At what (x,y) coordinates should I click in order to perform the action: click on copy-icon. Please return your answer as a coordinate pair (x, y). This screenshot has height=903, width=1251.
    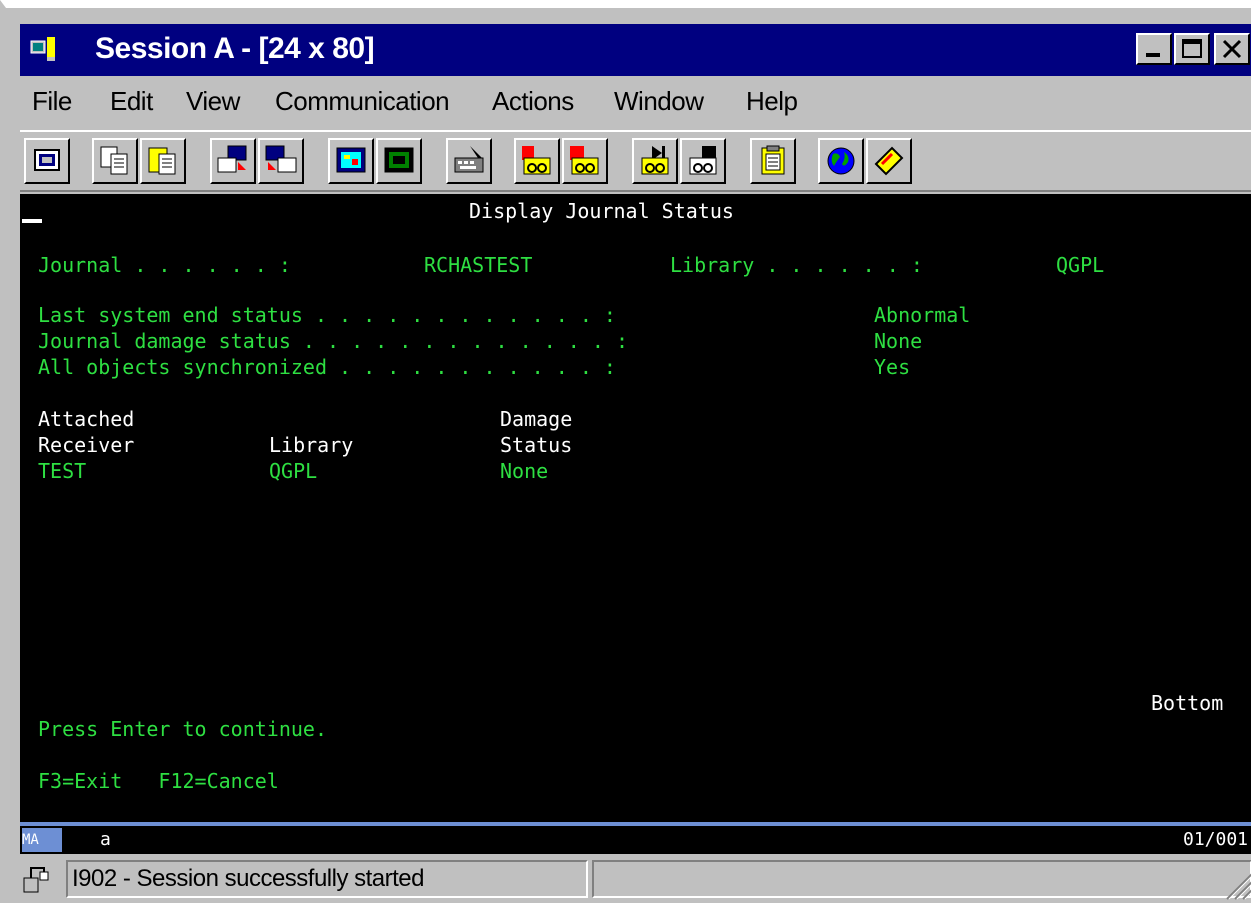
    Looking at the image, I should click on (114, 160).